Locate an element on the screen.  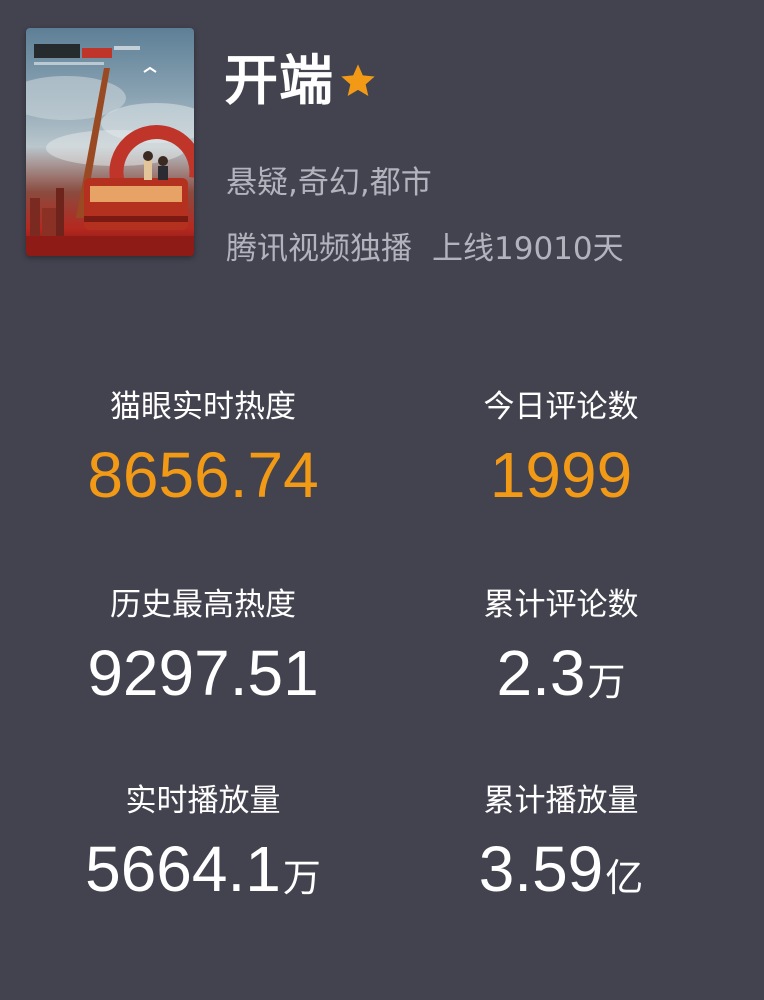
stat-value: 2.3万 is located at coordinates (561, 673).